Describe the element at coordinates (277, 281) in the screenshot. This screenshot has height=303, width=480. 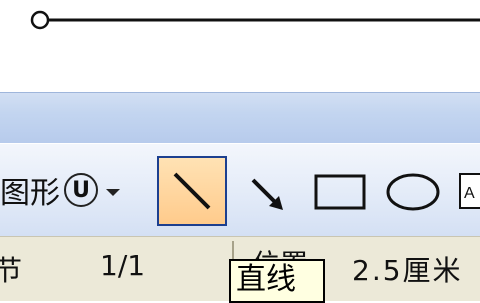
I see `line-tool-tooltip: 直线` at that location.